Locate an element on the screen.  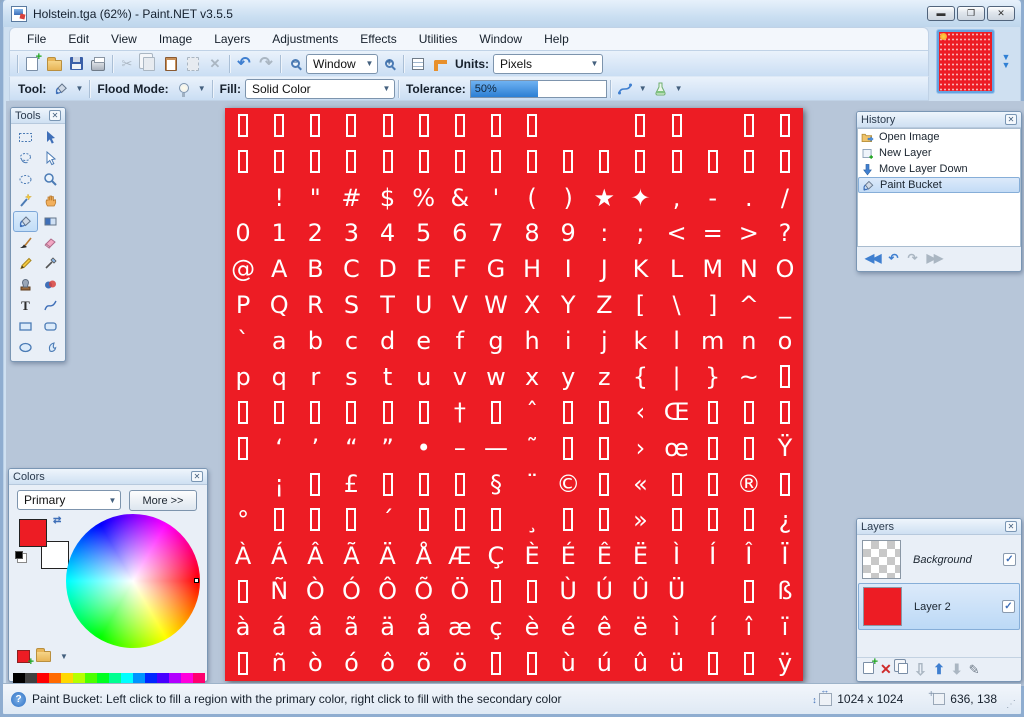
menu-adjustments: Adjustments is located at coordinates (305, 39).